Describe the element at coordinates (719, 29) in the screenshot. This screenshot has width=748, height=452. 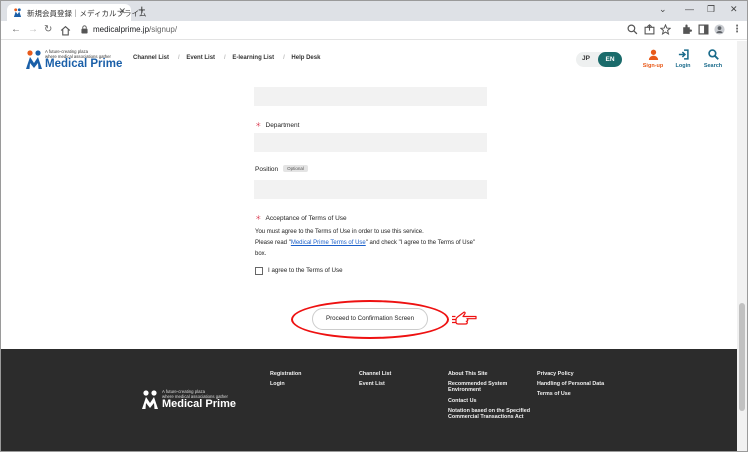
I see `profile-avatar-icon` at that location.